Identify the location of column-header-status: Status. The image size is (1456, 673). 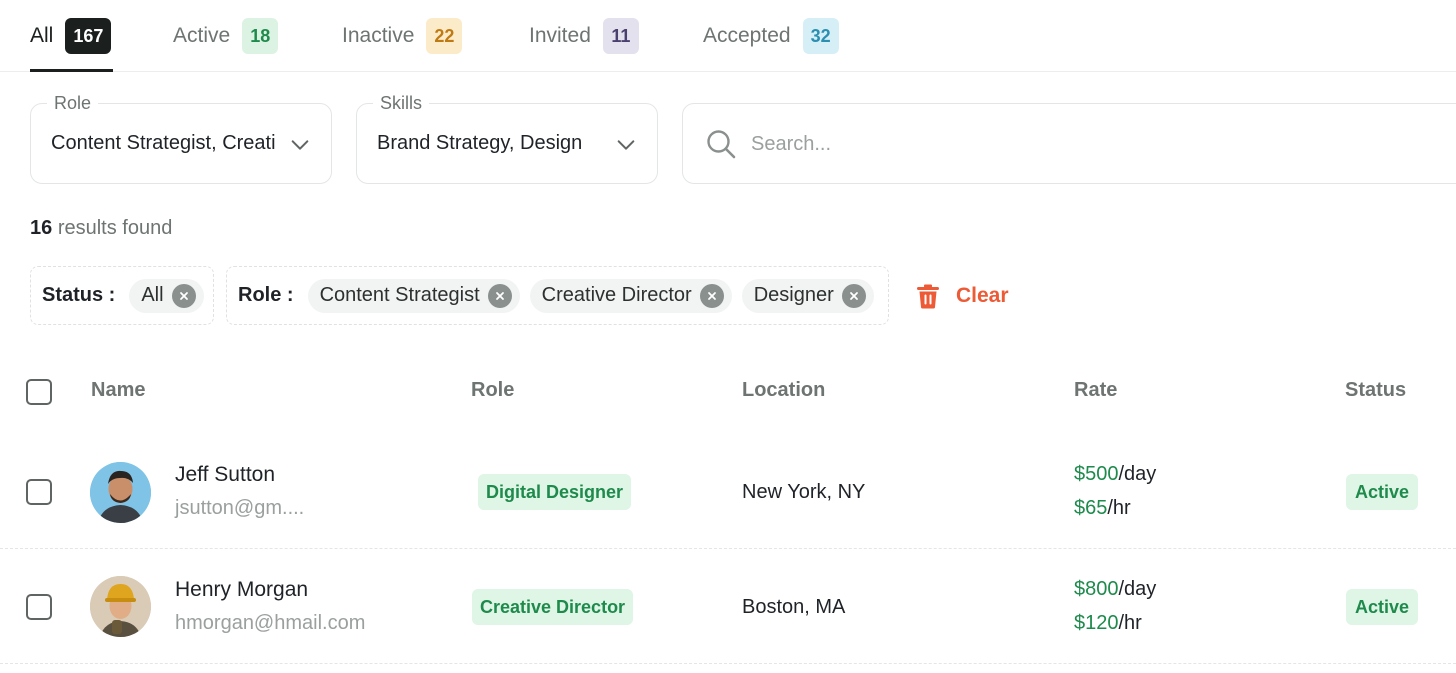
(1375, 390).